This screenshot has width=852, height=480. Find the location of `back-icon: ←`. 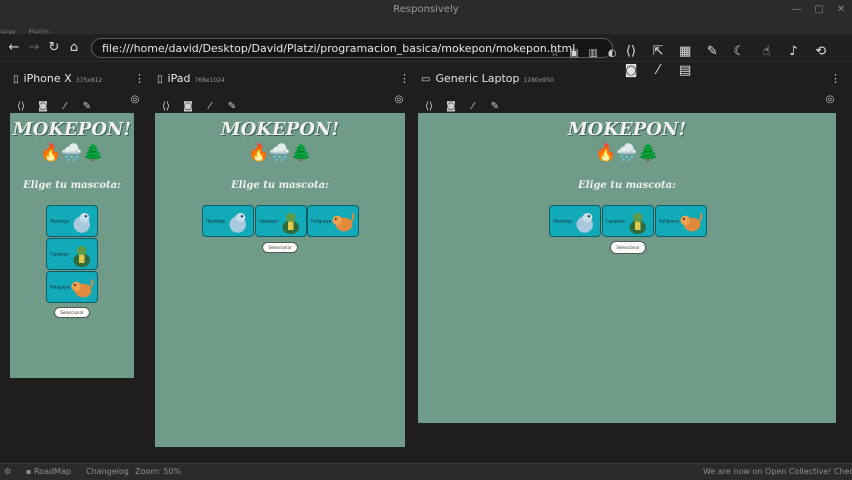

back-icon: ← is located at coordinates (14, 48).